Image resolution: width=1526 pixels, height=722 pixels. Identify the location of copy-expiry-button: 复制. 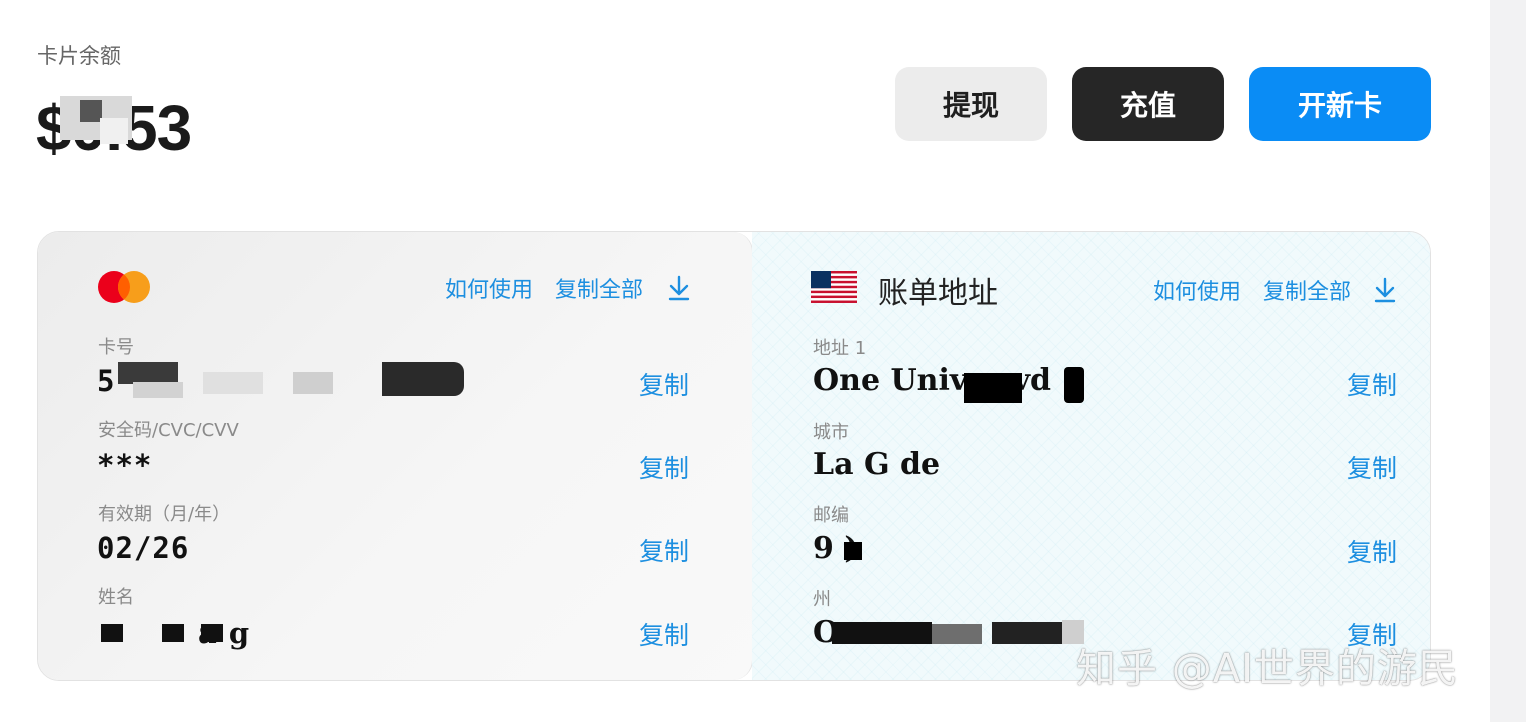
(664, 550).